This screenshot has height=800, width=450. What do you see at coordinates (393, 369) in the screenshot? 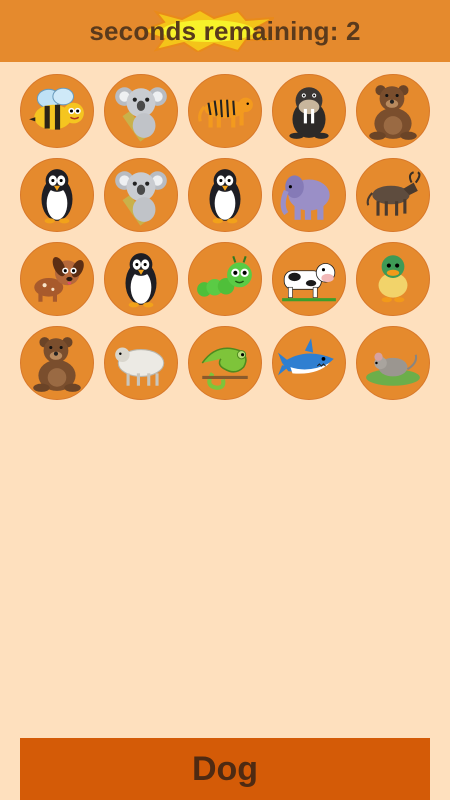
I see `mouse-icon` at bounding box center [393, 369].